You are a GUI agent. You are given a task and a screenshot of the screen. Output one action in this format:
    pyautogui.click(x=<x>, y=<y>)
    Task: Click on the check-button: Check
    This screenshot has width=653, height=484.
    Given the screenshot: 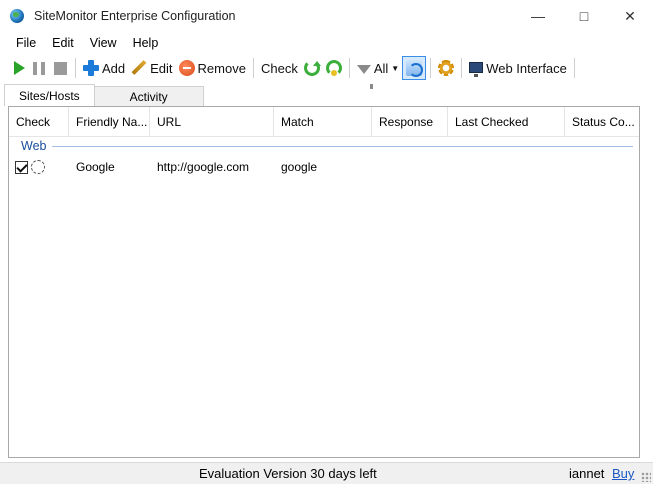 What is the action you would take?
    pyautogui.click(x=279, y=68)
    